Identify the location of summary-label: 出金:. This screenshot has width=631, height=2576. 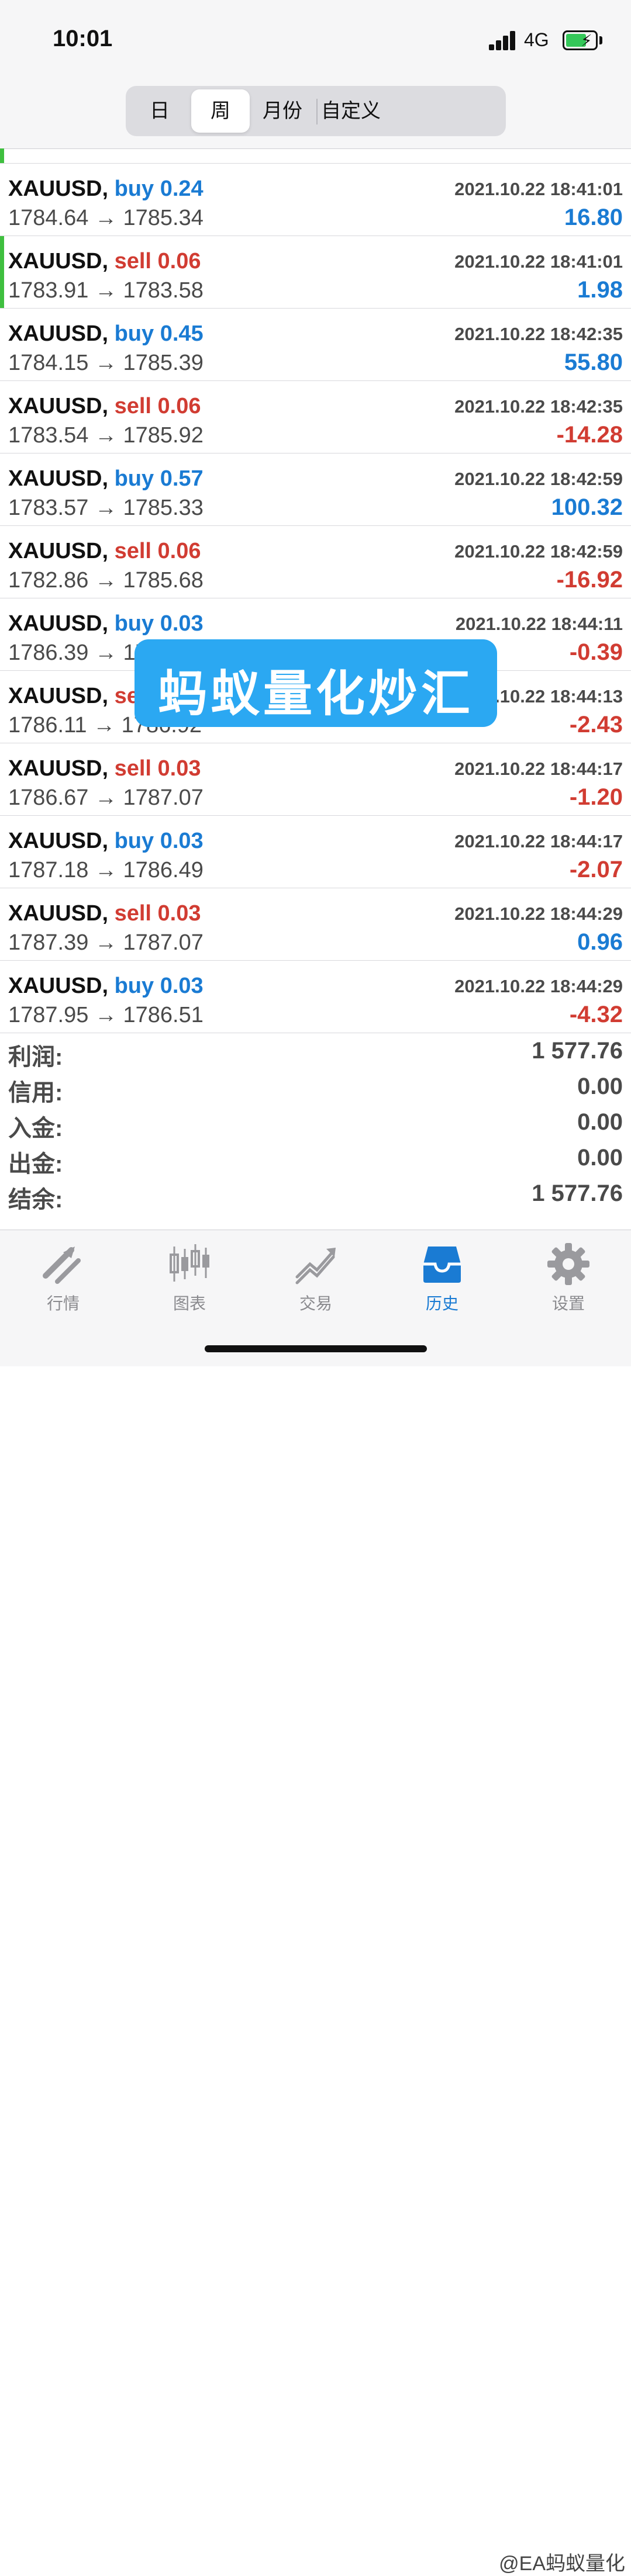
(35, 1164).